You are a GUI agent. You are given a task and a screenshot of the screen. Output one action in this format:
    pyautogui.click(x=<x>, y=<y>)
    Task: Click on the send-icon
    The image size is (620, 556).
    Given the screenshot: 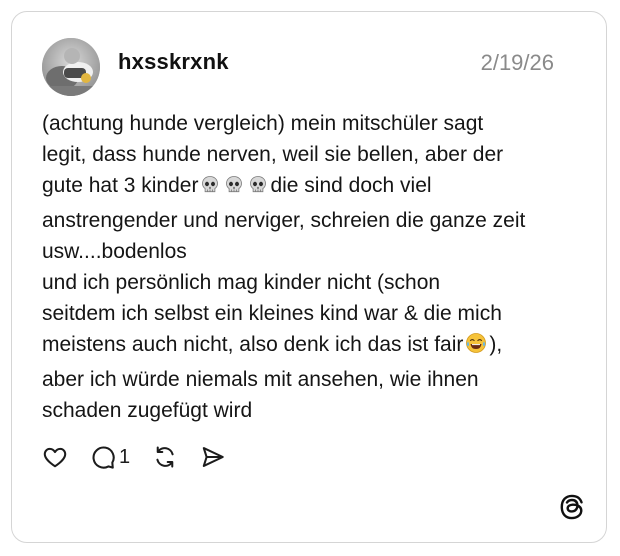 What is the action you would take?
    pyautogui.click(x=213, y=457)
    